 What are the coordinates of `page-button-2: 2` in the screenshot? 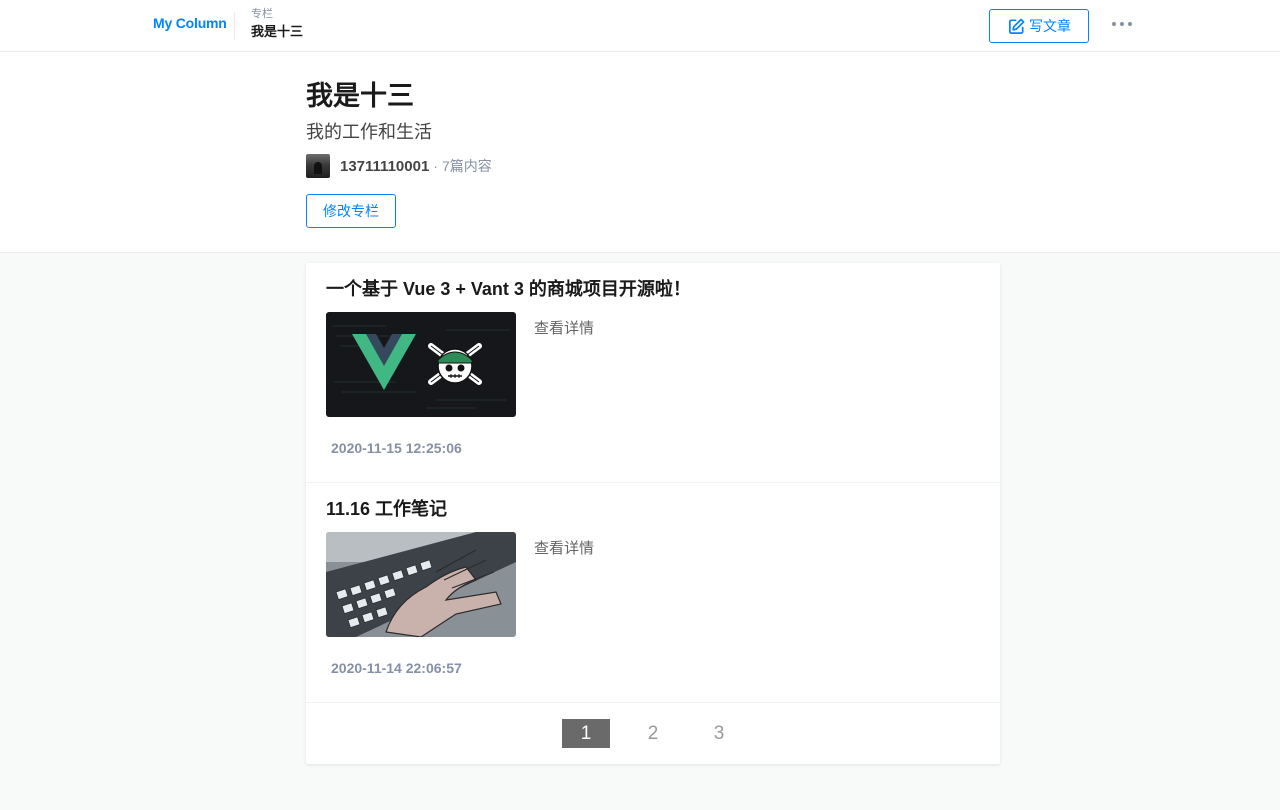 It's located at (653, 733).